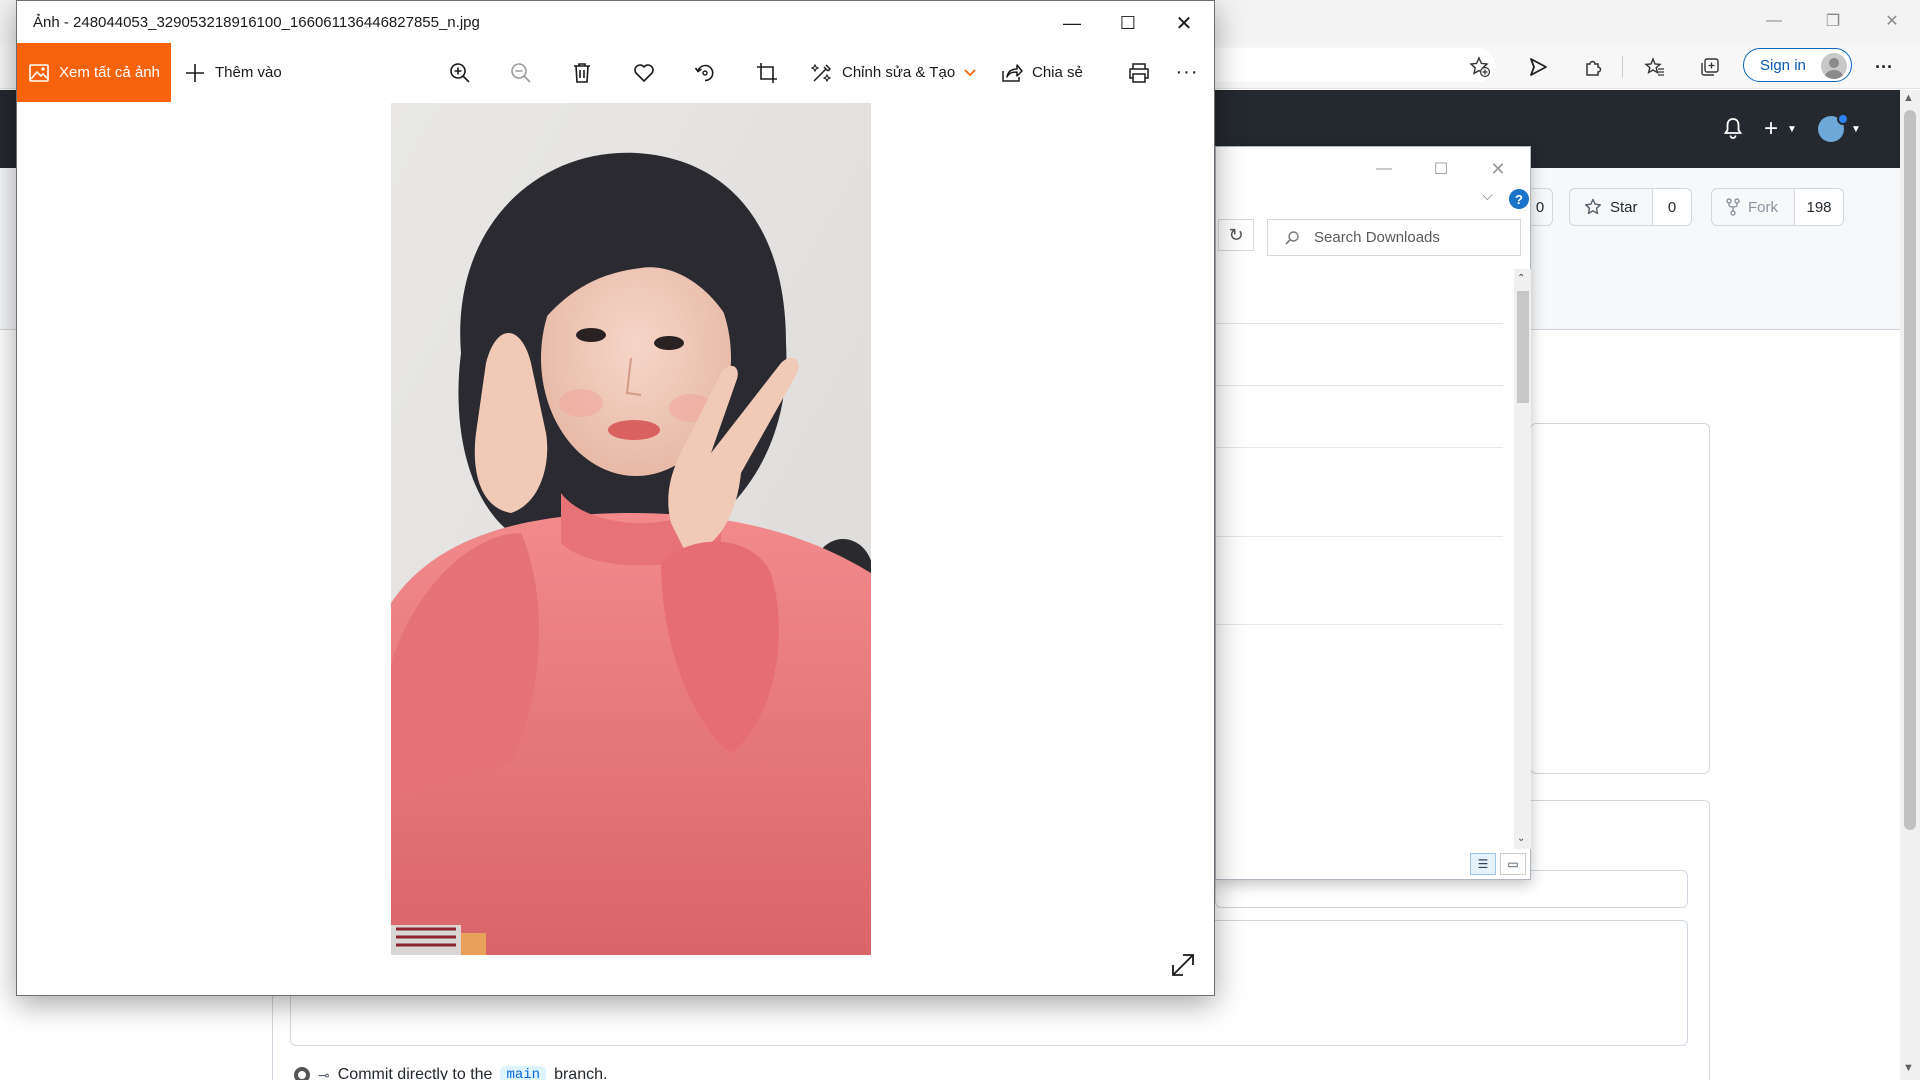  What do you see at coordinates (1072, 23) in the screenshot?
I see `minimize-button: —` at bounding box center [1072, 23].